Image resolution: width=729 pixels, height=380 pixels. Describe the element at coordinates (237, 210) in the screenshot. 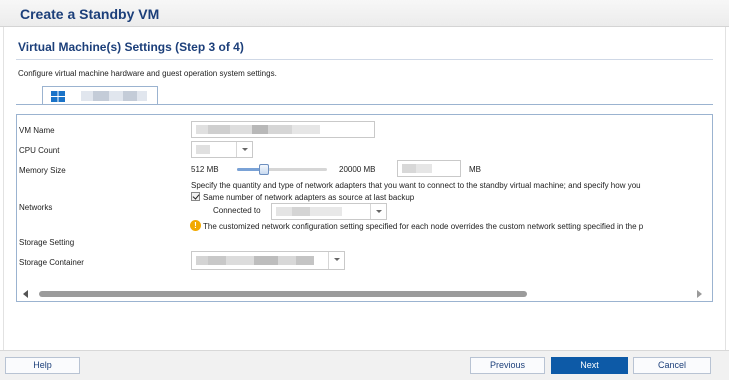

I see `connected-to-label: Connected to` at that location.